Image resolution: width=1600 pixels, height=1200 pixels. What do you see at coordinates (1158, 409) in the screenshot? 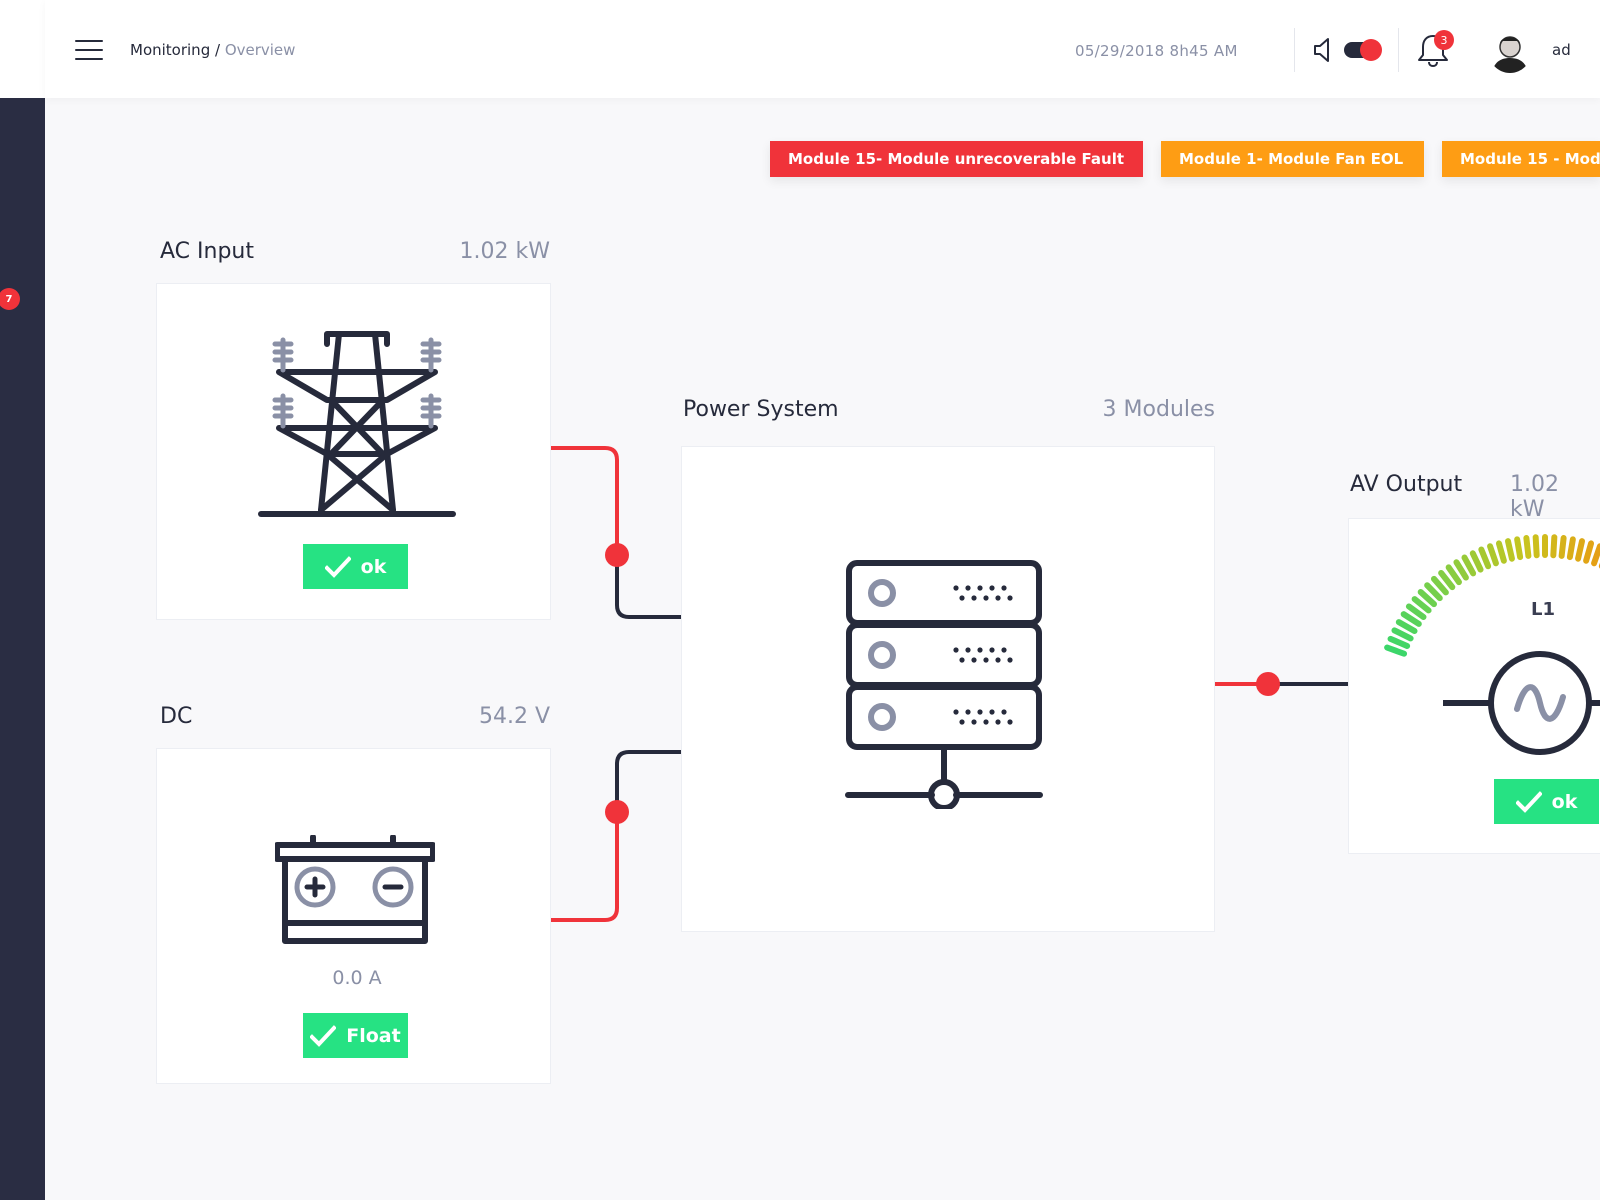
I see `power-system-value: 3 Modules` at bounding box center [1158, 409].